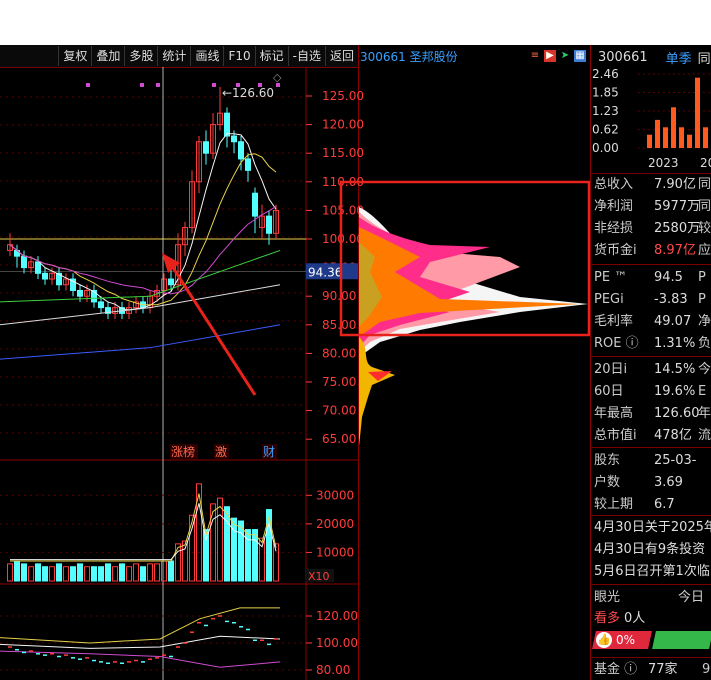  Describe the element at coordinates (614, 184) in the screenshot. I see `fin-label: 总收入` at that location.